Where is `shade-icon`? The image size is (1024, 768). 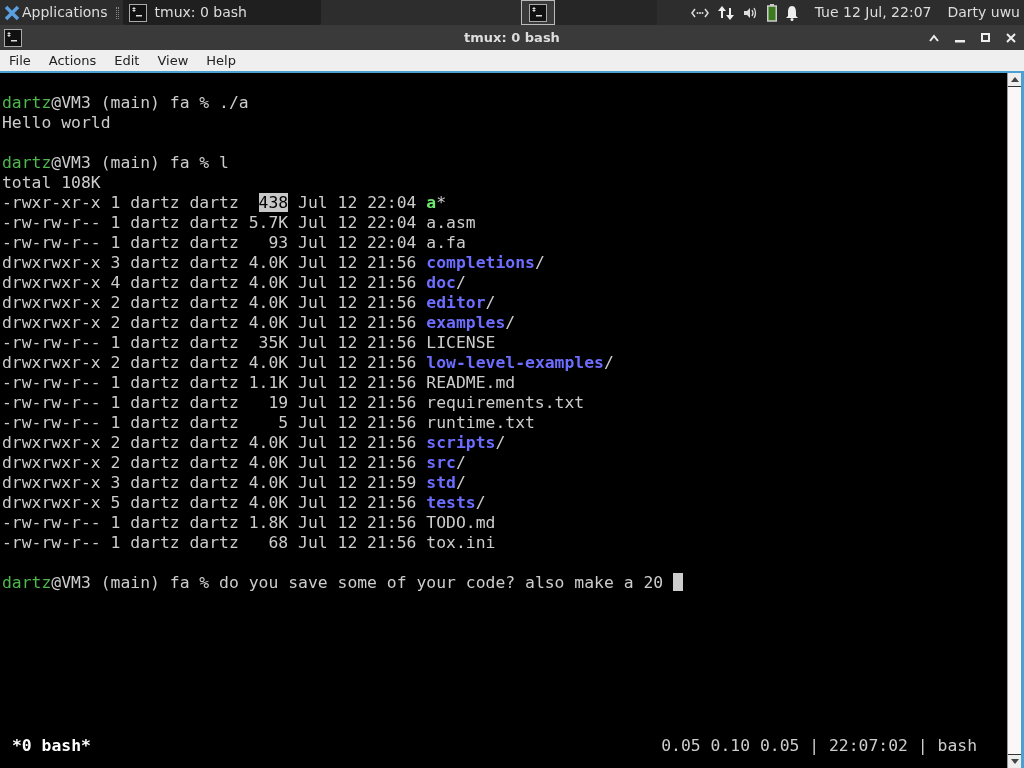
shade-icon is located at coordinates (934, 37).